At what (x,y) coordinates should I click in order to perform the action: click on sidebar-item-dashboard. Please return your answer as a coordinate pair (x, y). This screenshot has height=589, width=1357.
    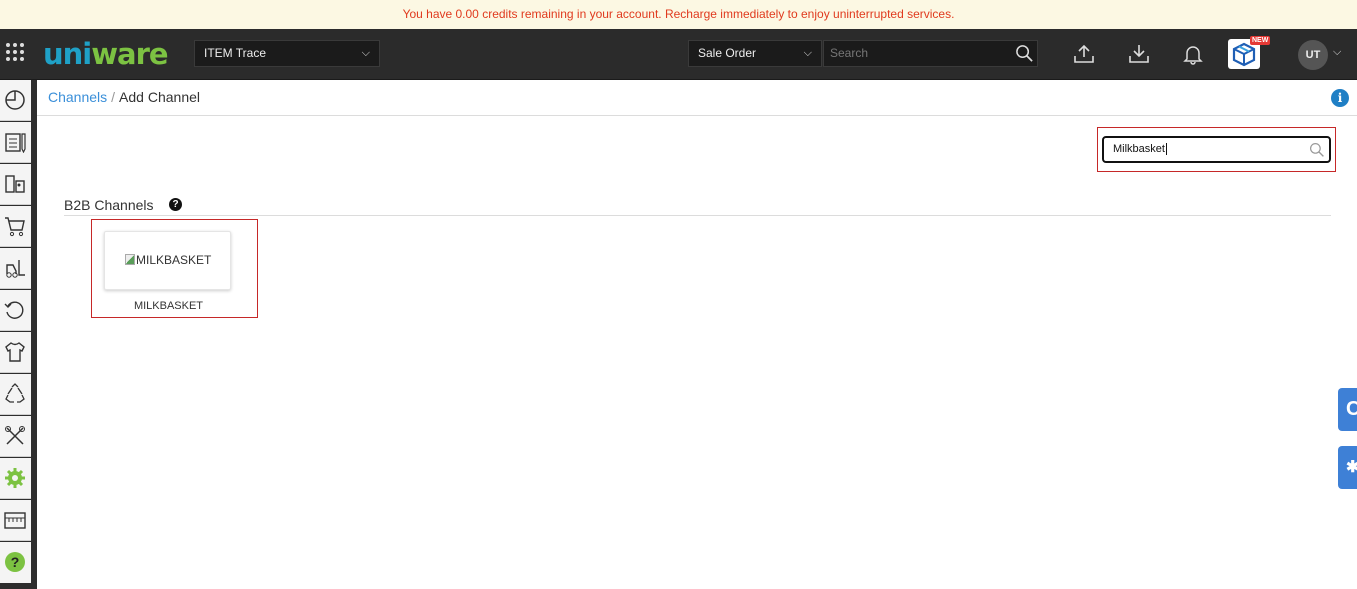
    Looking at the image, I should click on (15, 100).